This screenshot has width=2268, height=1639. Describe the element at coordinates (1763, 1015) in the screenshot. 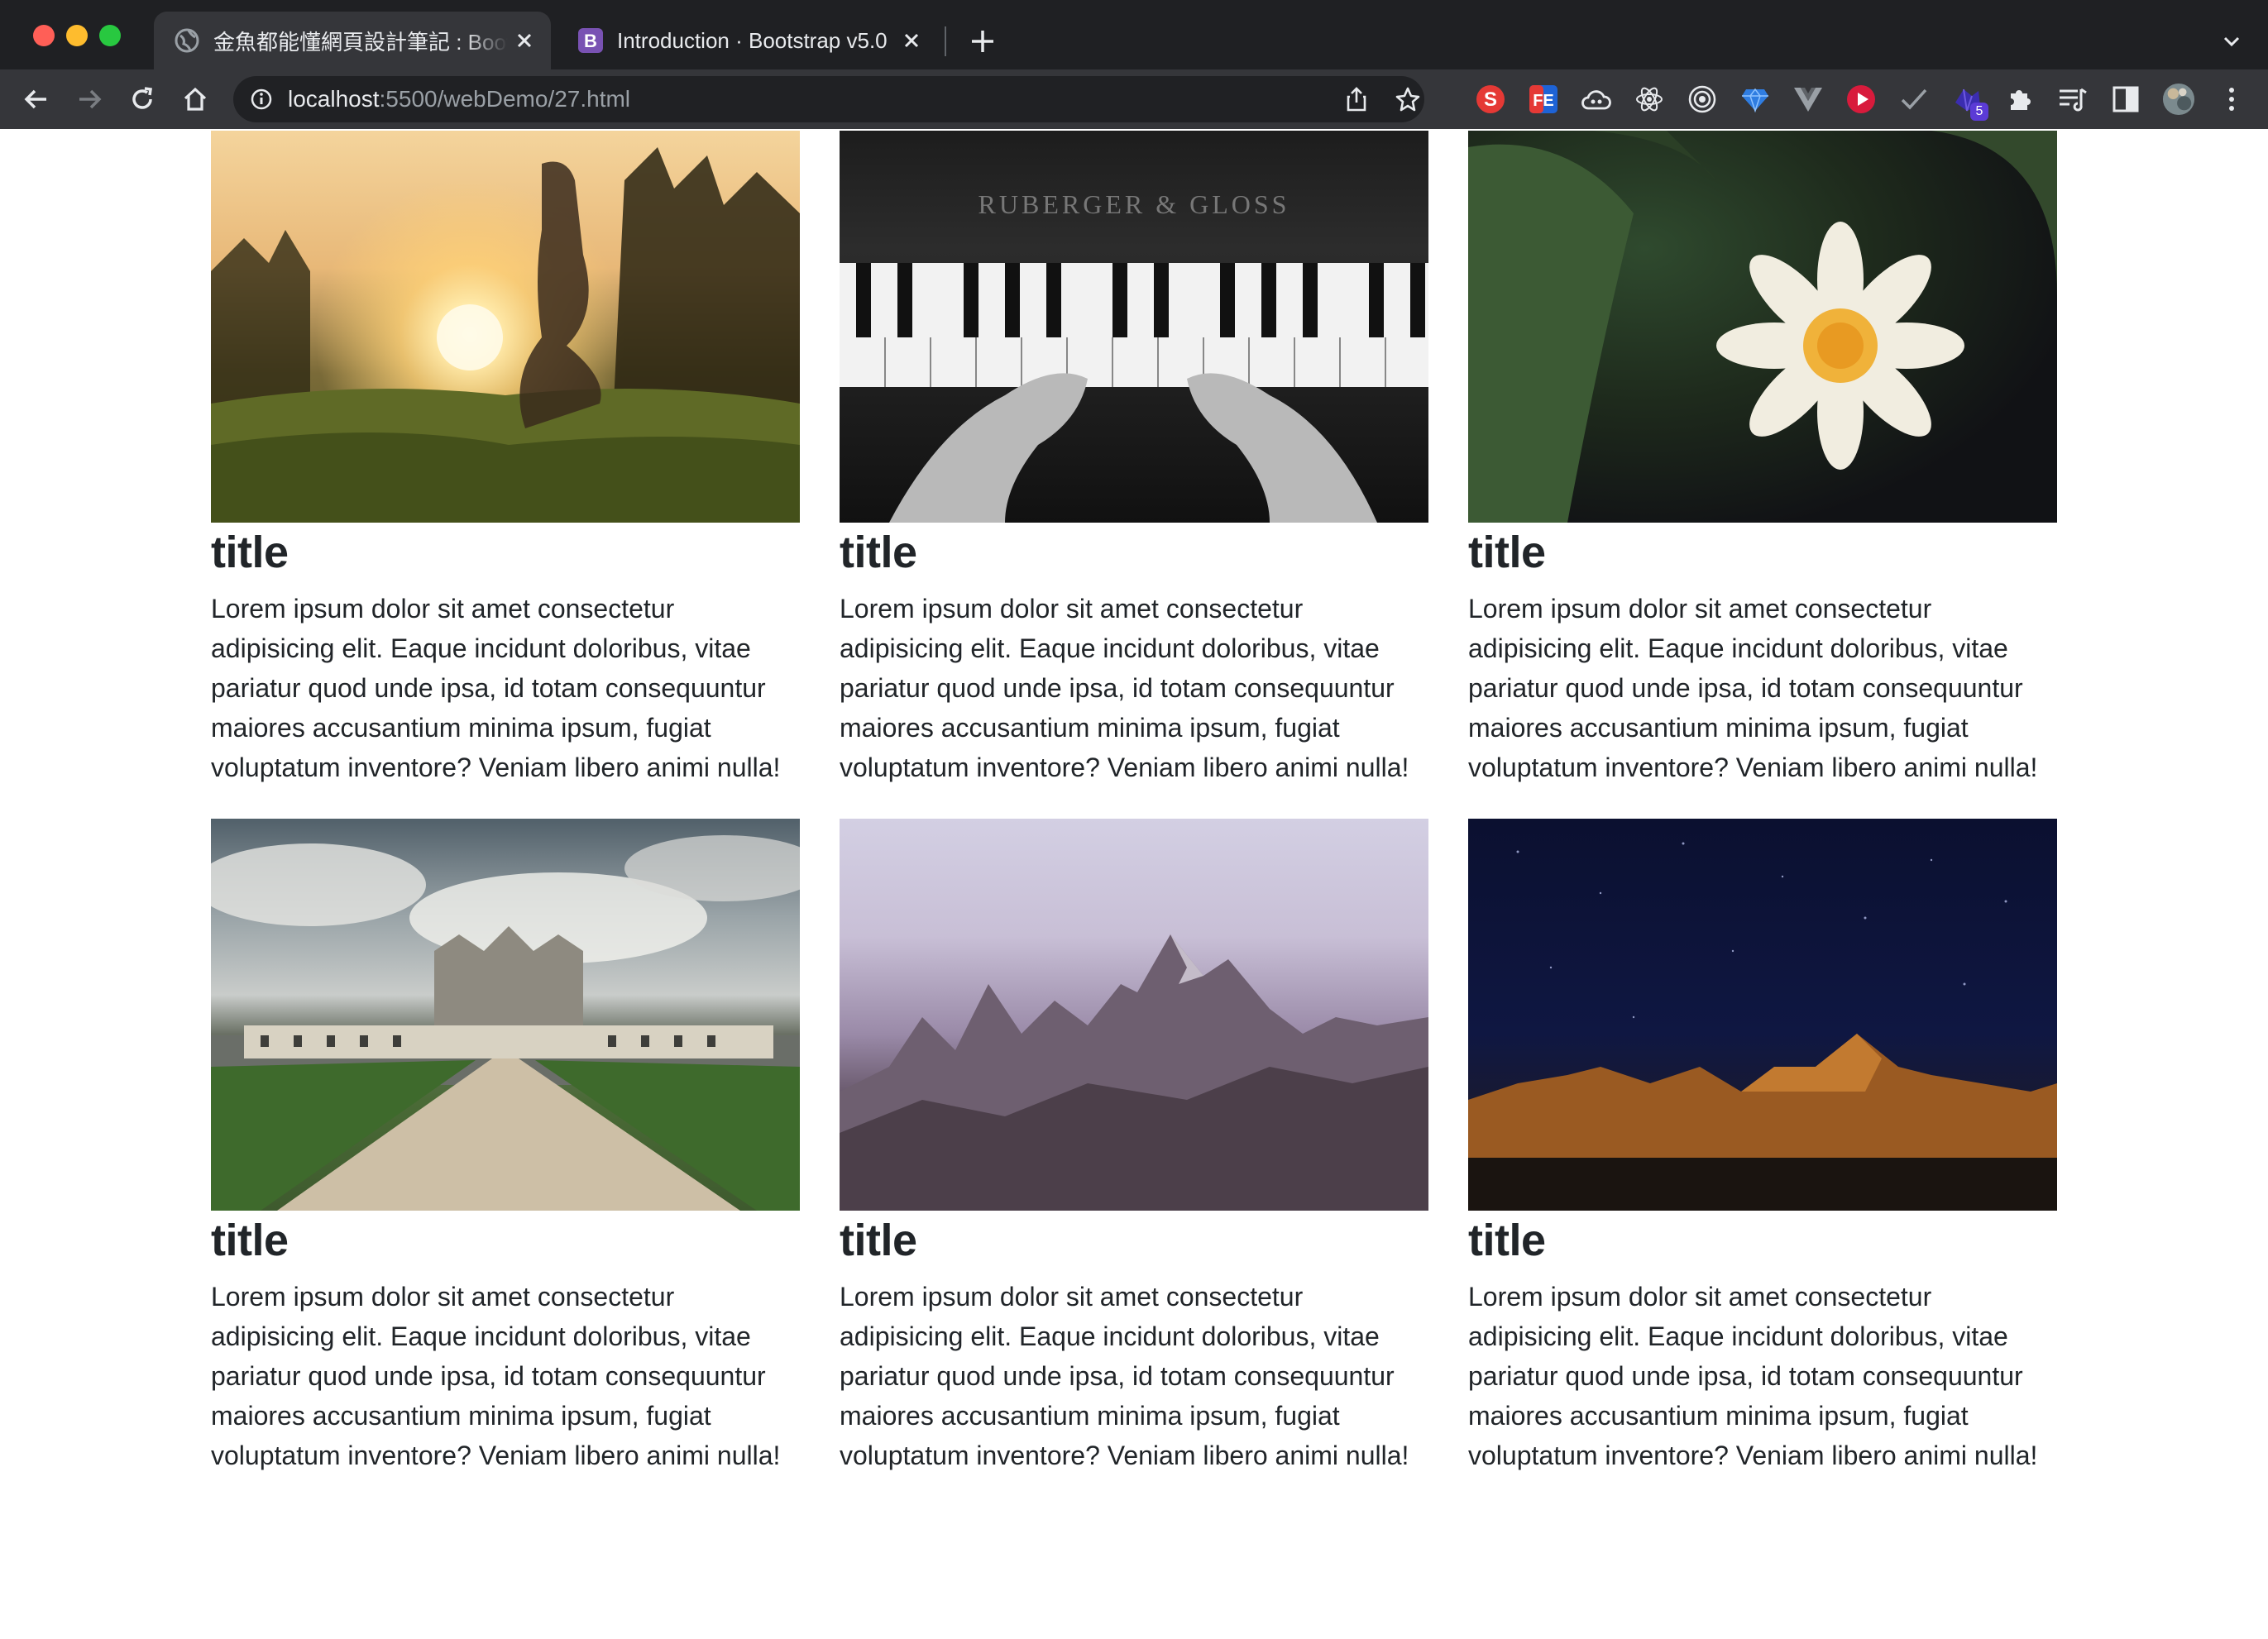

I see `night-desert-photo` at that location.